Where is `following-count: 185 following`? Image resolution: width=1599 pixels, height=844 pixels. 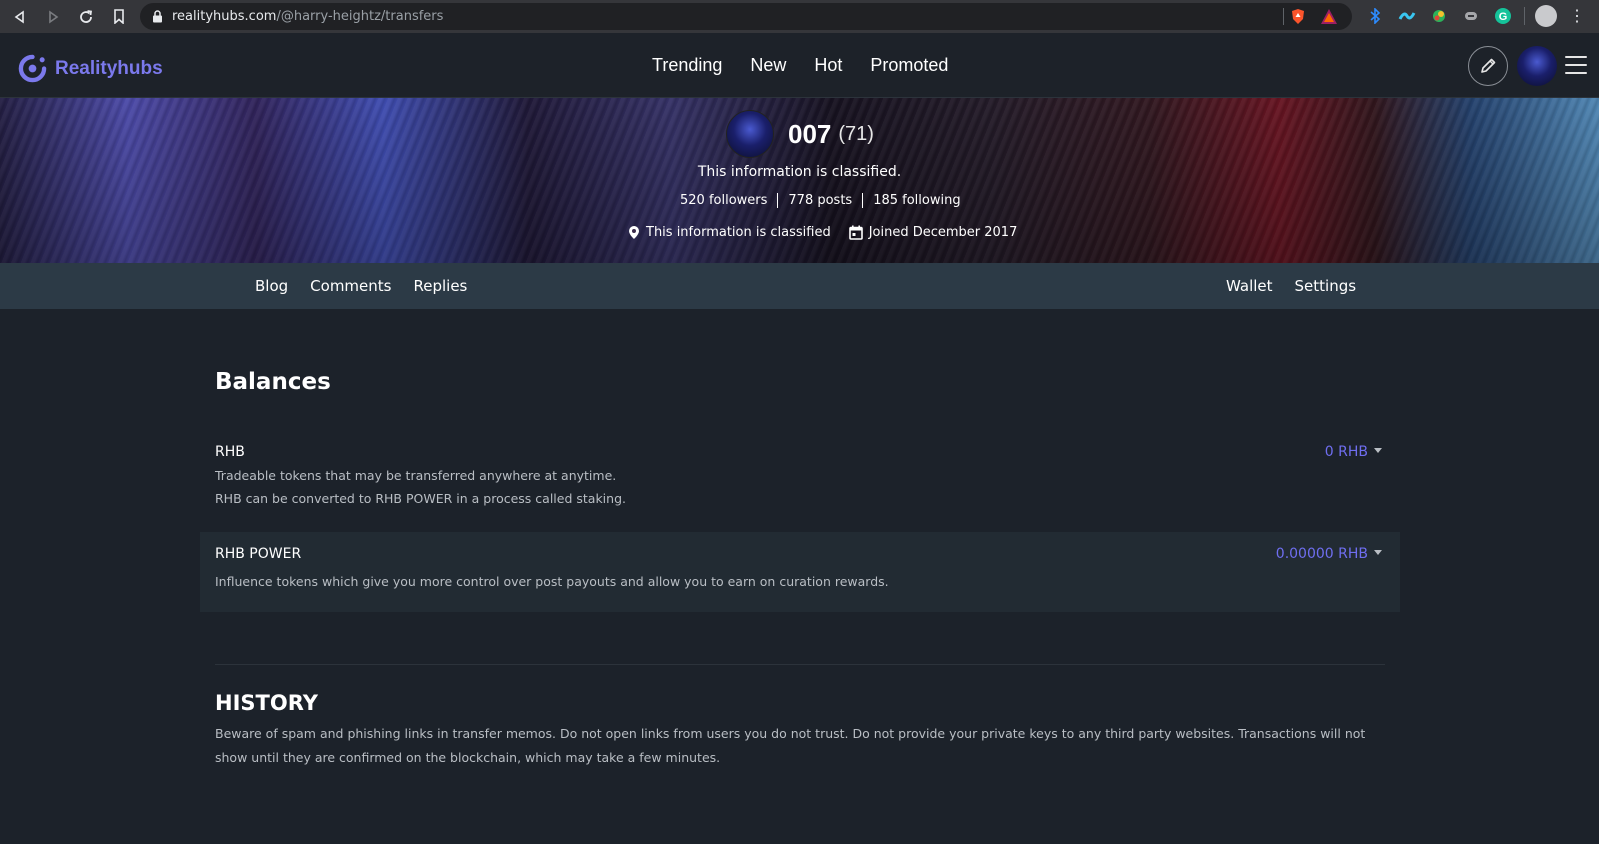
following-count: 185 following is located at coordinates (916, 200).